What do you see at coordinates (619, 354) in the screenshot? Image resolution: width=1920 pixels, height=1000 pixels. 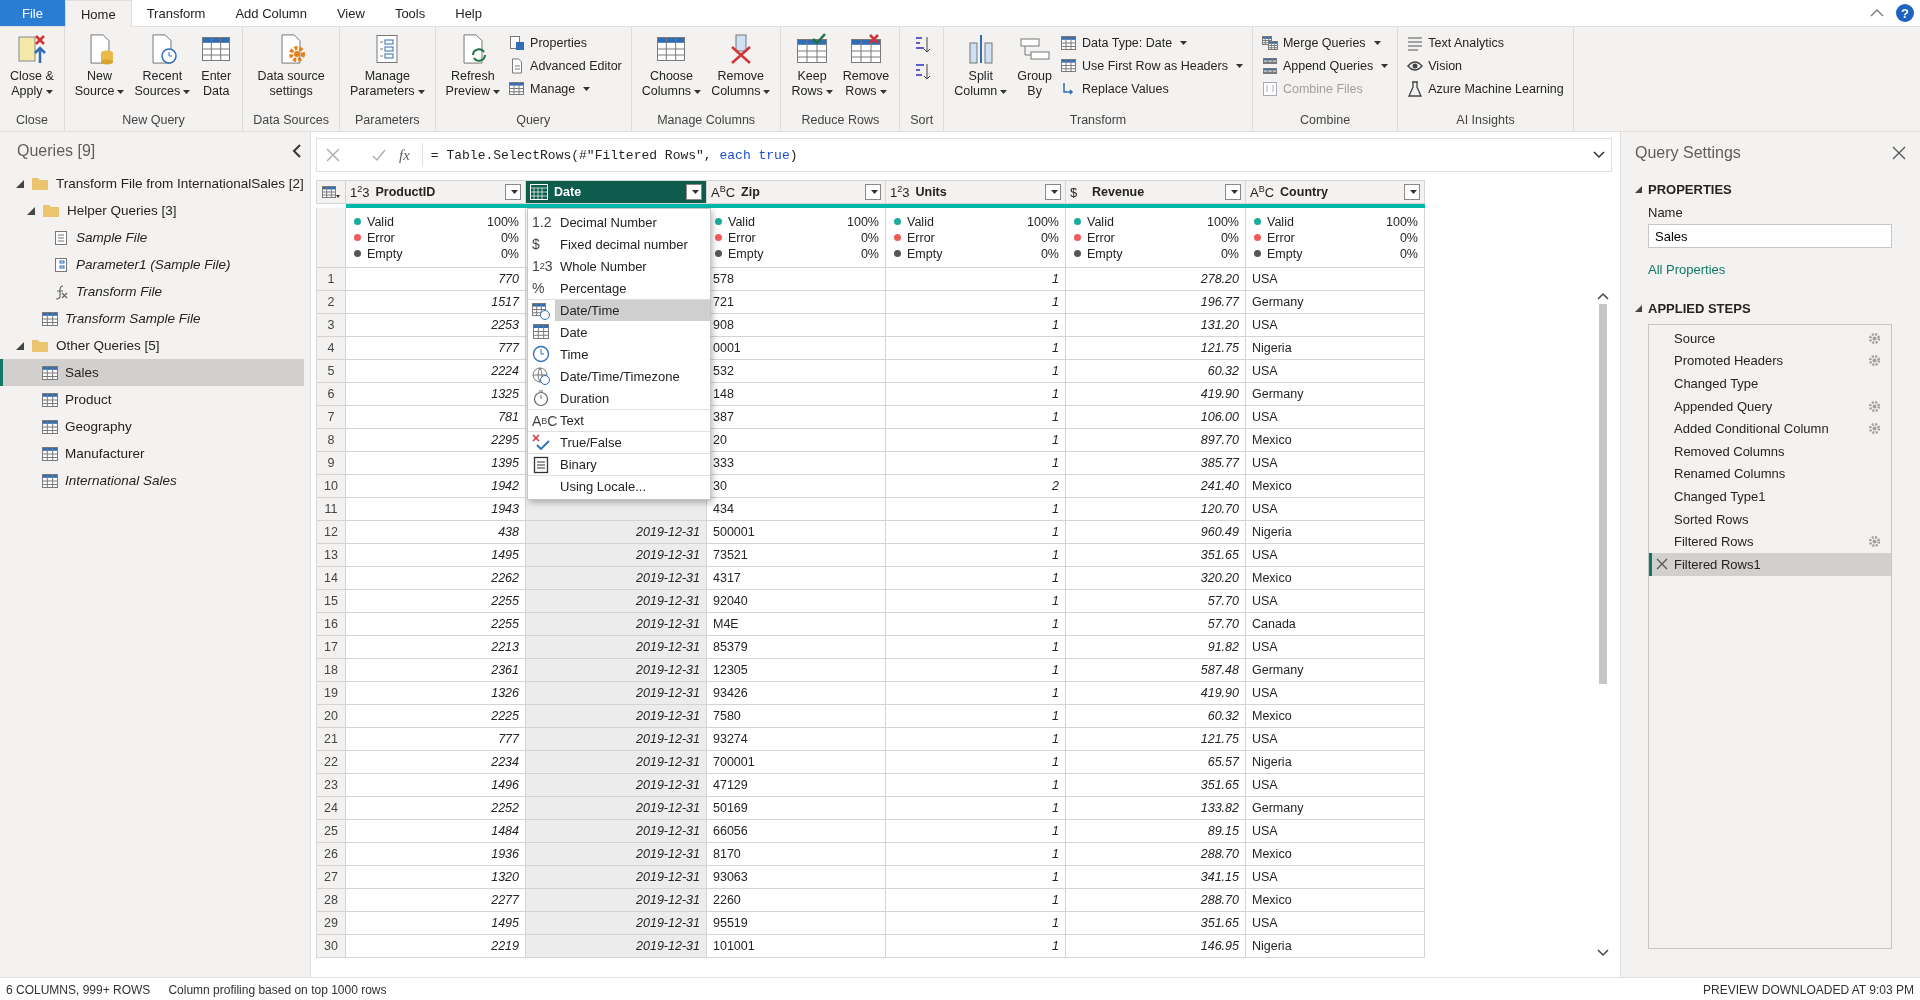 I see `menu-item: Time` at bounding box center [619, 354].